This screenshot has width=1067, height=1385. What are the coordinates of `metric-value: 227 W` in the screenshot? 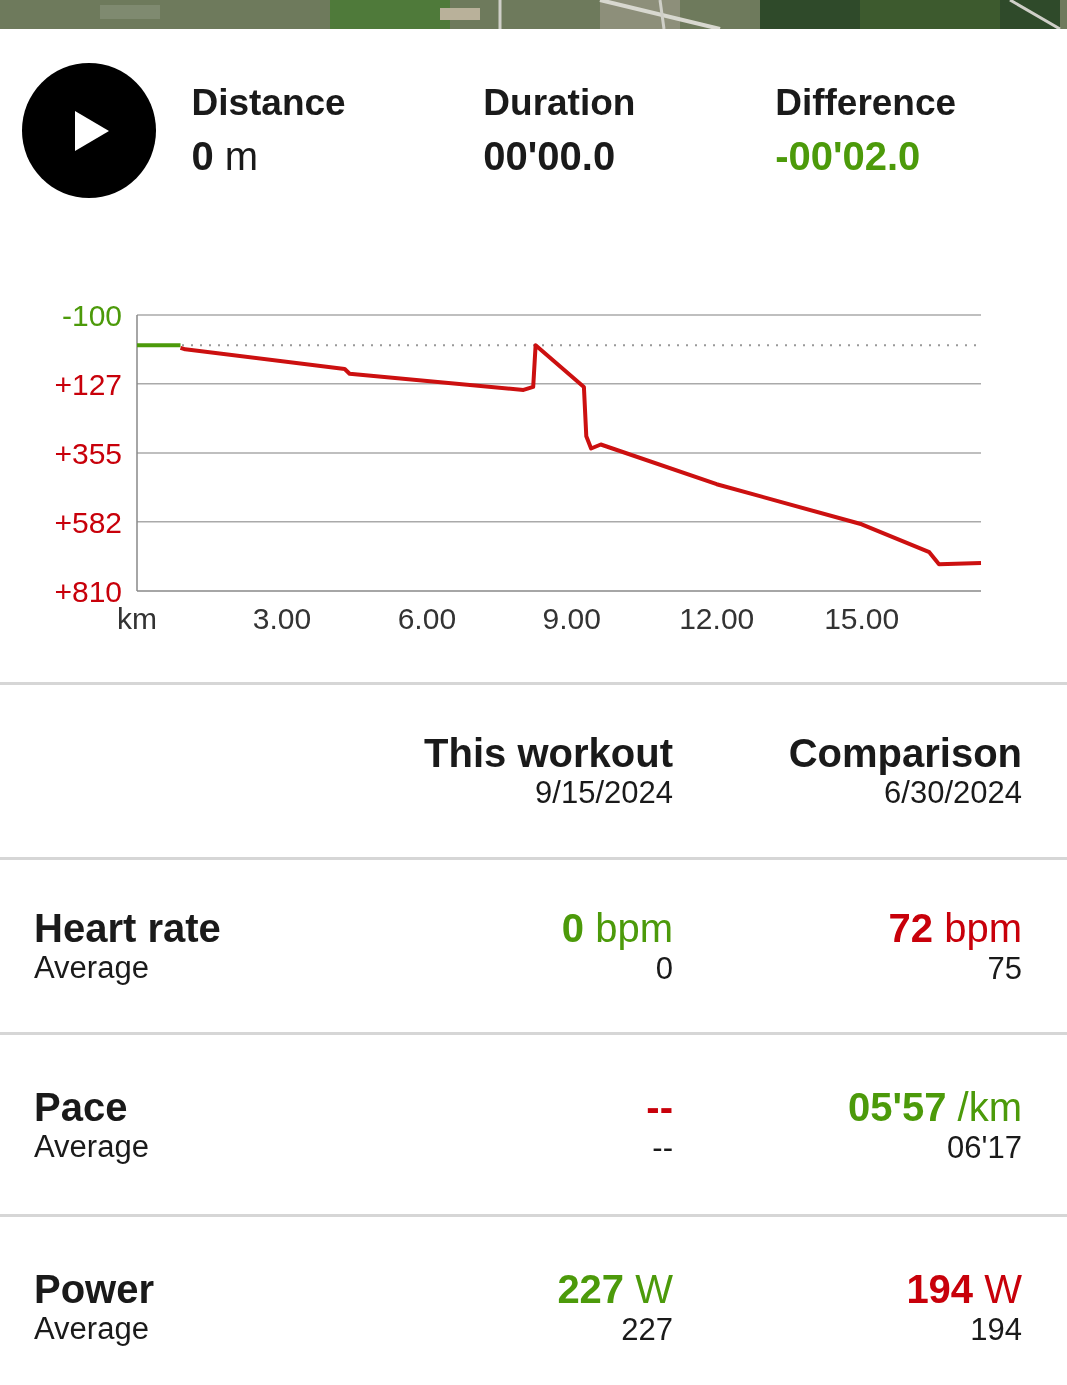 It's located at (615, 1288).